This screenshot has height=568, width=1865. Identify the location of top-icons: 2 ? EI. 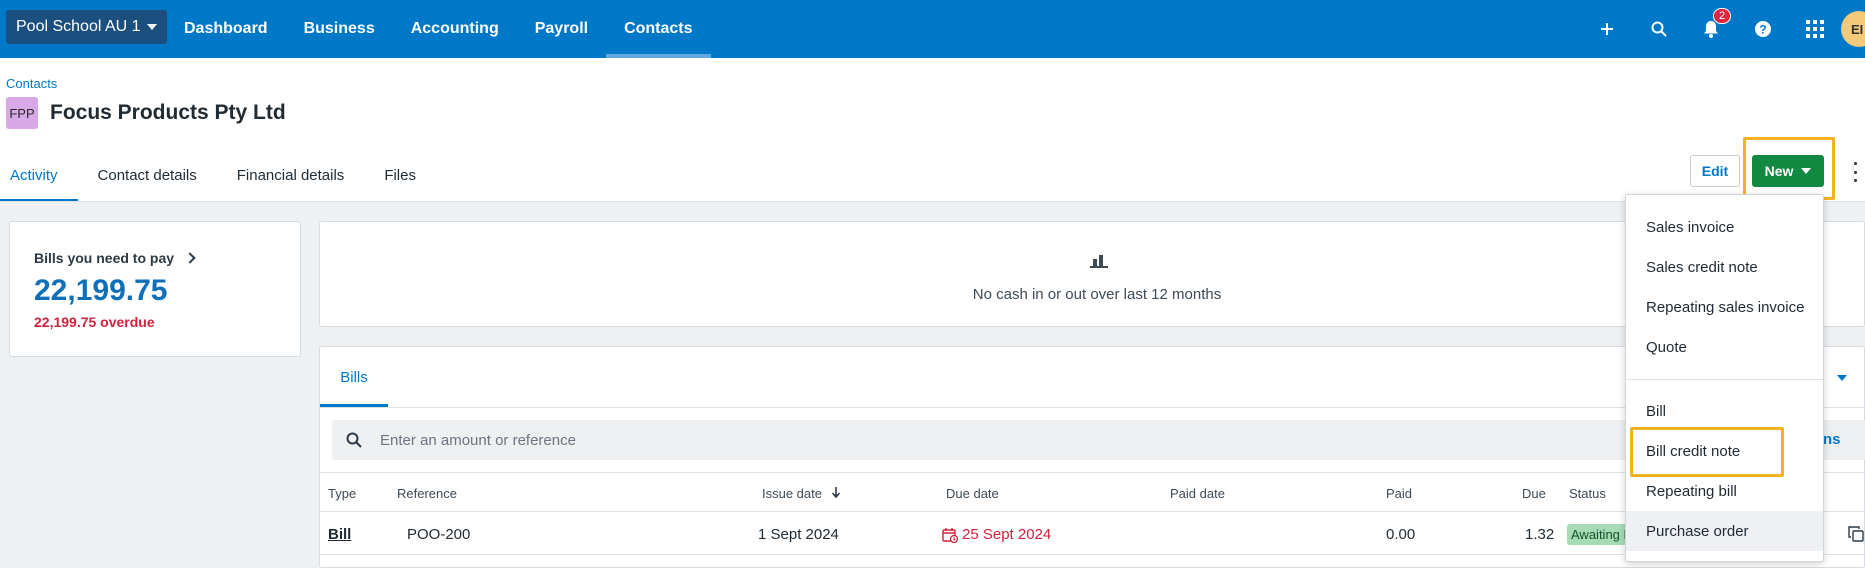
(1723, 29).